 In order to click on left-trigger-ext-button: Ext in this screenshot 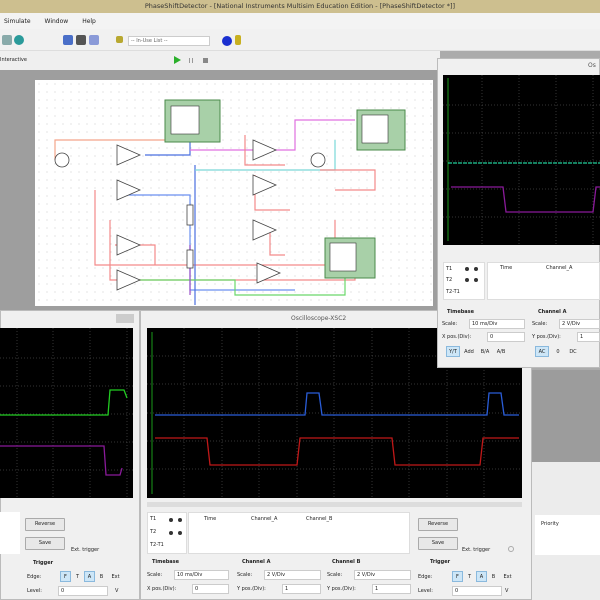, I will do `click(115, 576)`.